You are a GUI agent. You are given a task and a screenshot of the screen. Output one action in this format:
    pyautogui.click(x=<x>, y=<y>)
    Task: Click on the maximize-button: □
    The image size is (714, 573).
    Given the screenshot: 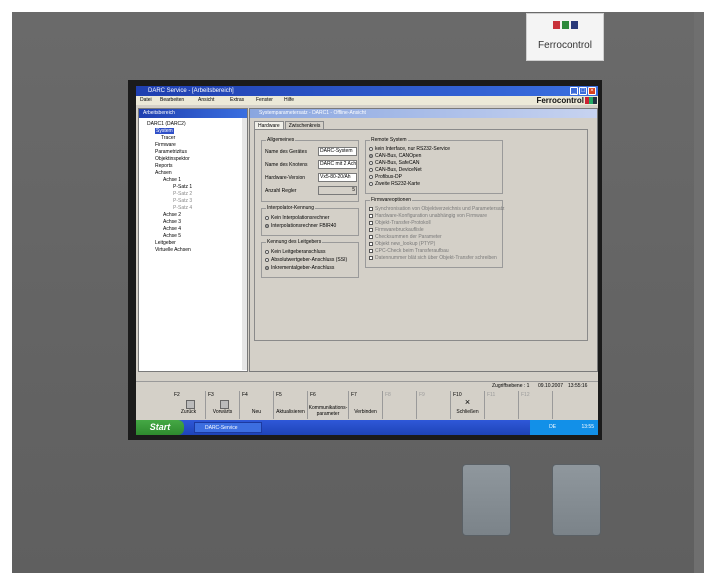 What is the action you would take?
    pyautogui.click(x=583, y=91)
    